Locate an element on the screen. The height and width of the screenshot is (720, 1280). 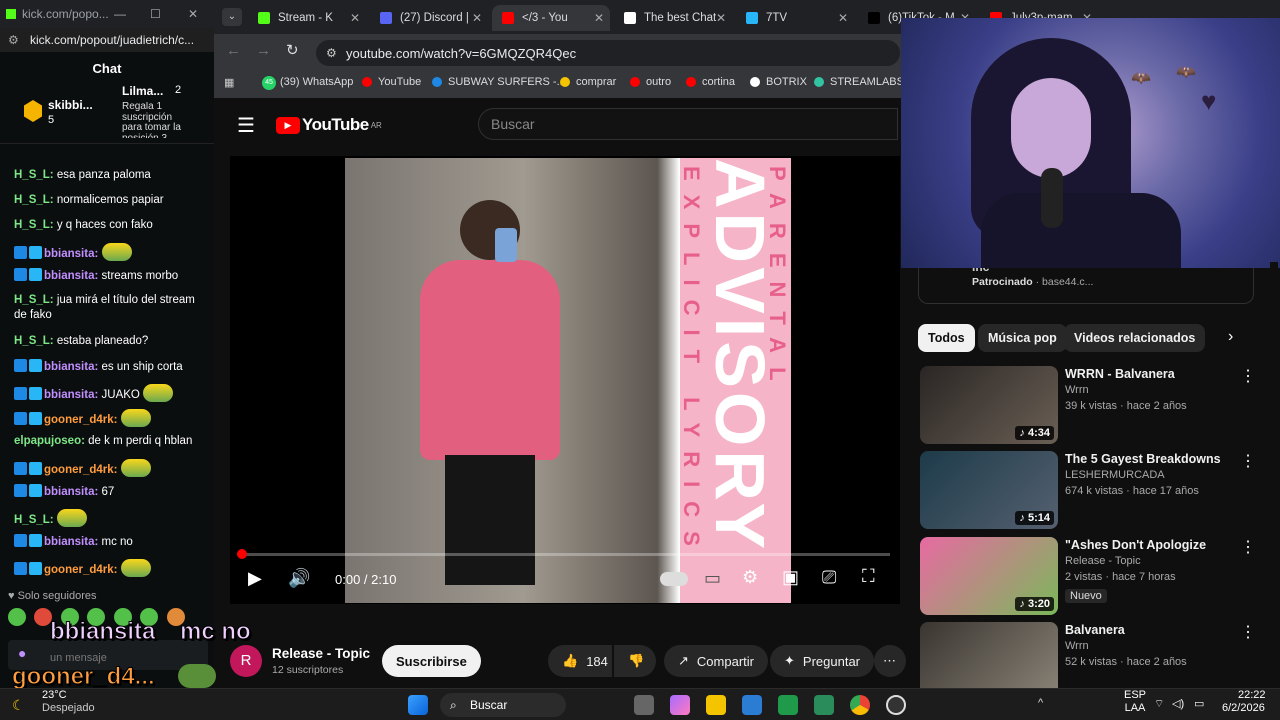
video-title: Balvanera is located at coordinates (1155, 630).